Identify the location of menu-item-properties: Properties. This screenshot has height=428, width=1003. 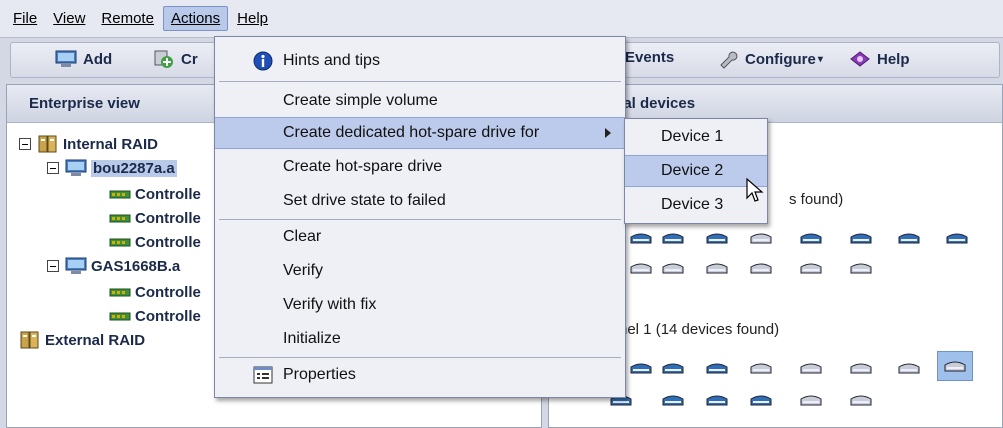
(420, 375).